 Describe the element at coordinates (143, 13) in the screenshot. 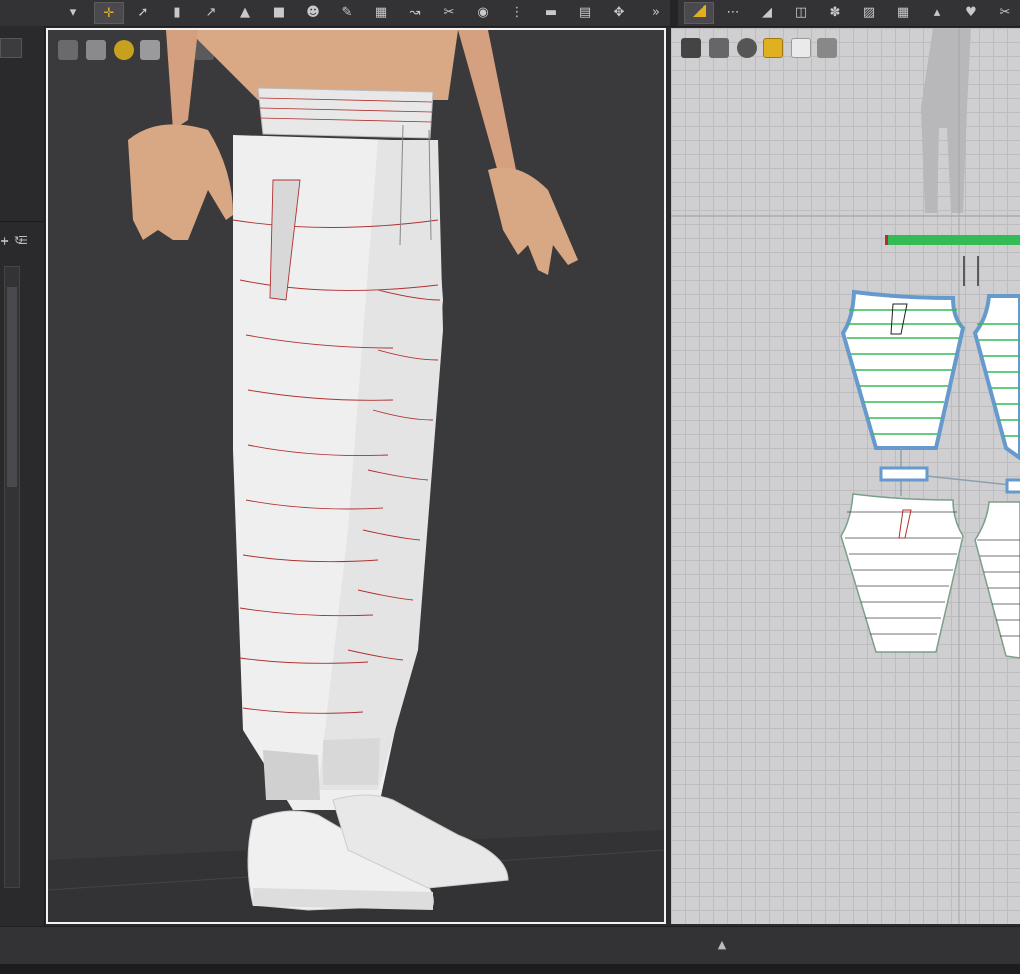

I see `edit-point-button: ➚` at that location.